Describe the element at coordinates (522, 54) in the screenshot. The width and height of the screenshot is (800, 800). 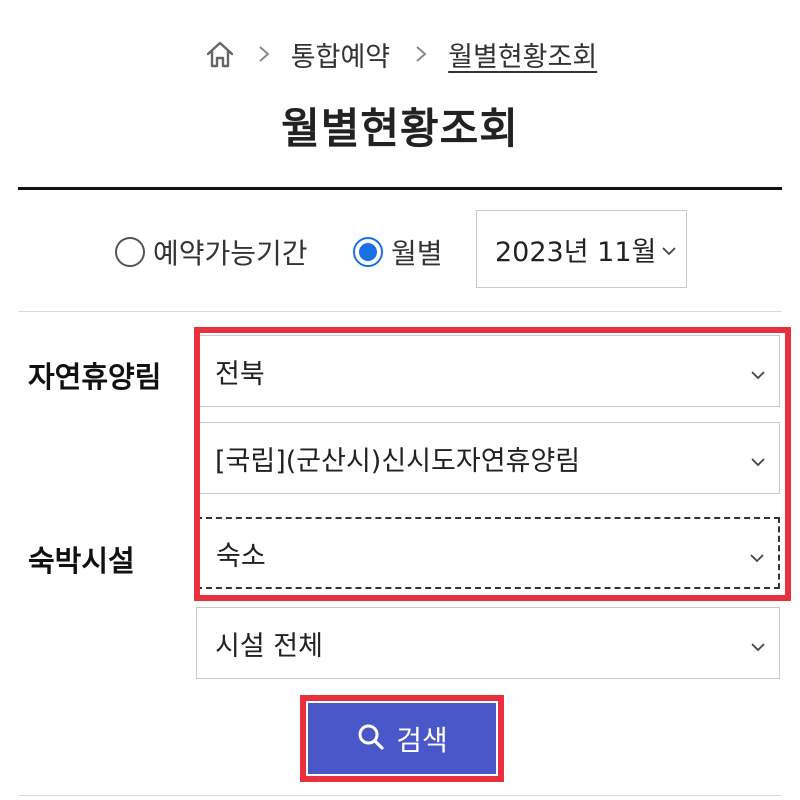
I see `breadcrumb-current: 월별현황조회` at that location.